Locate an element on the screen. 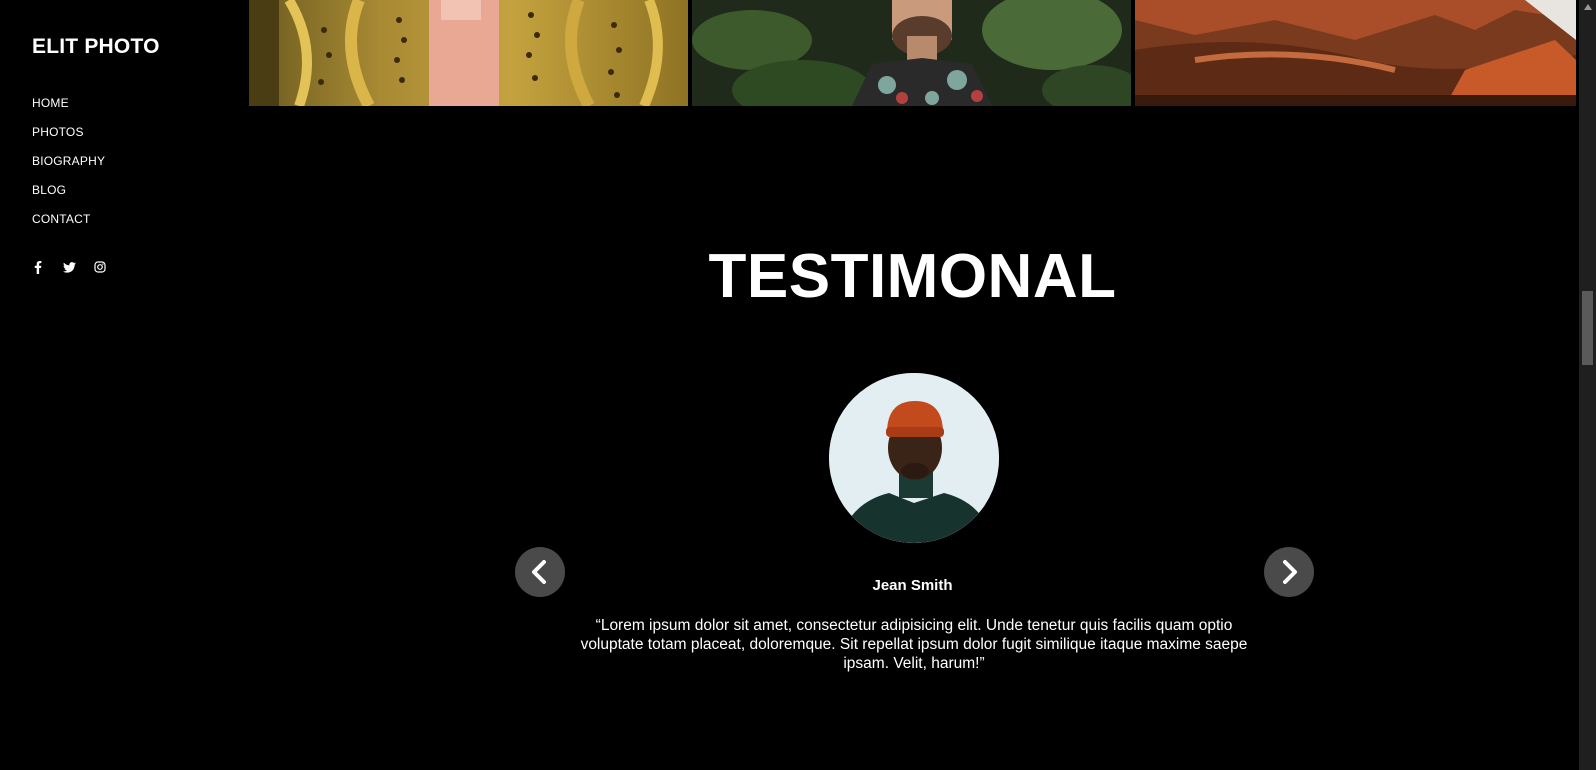 This screenshot has height=770, width=1596. twitter-icon is located at coordinates (69, 267).